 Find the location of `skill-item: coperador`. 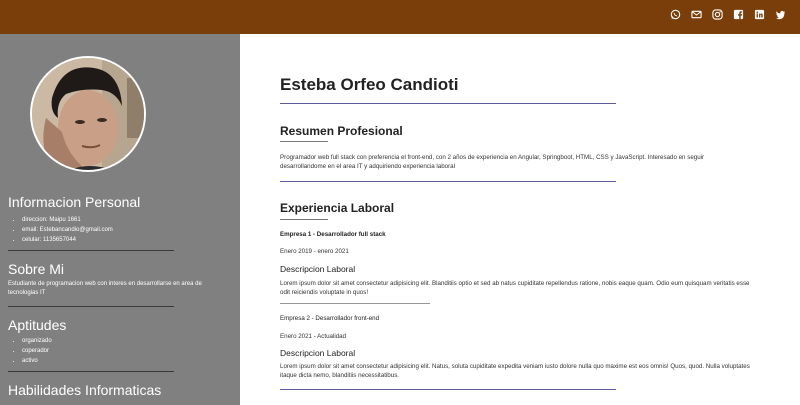

skill-item: coperador is located at coordinates (37, 351).